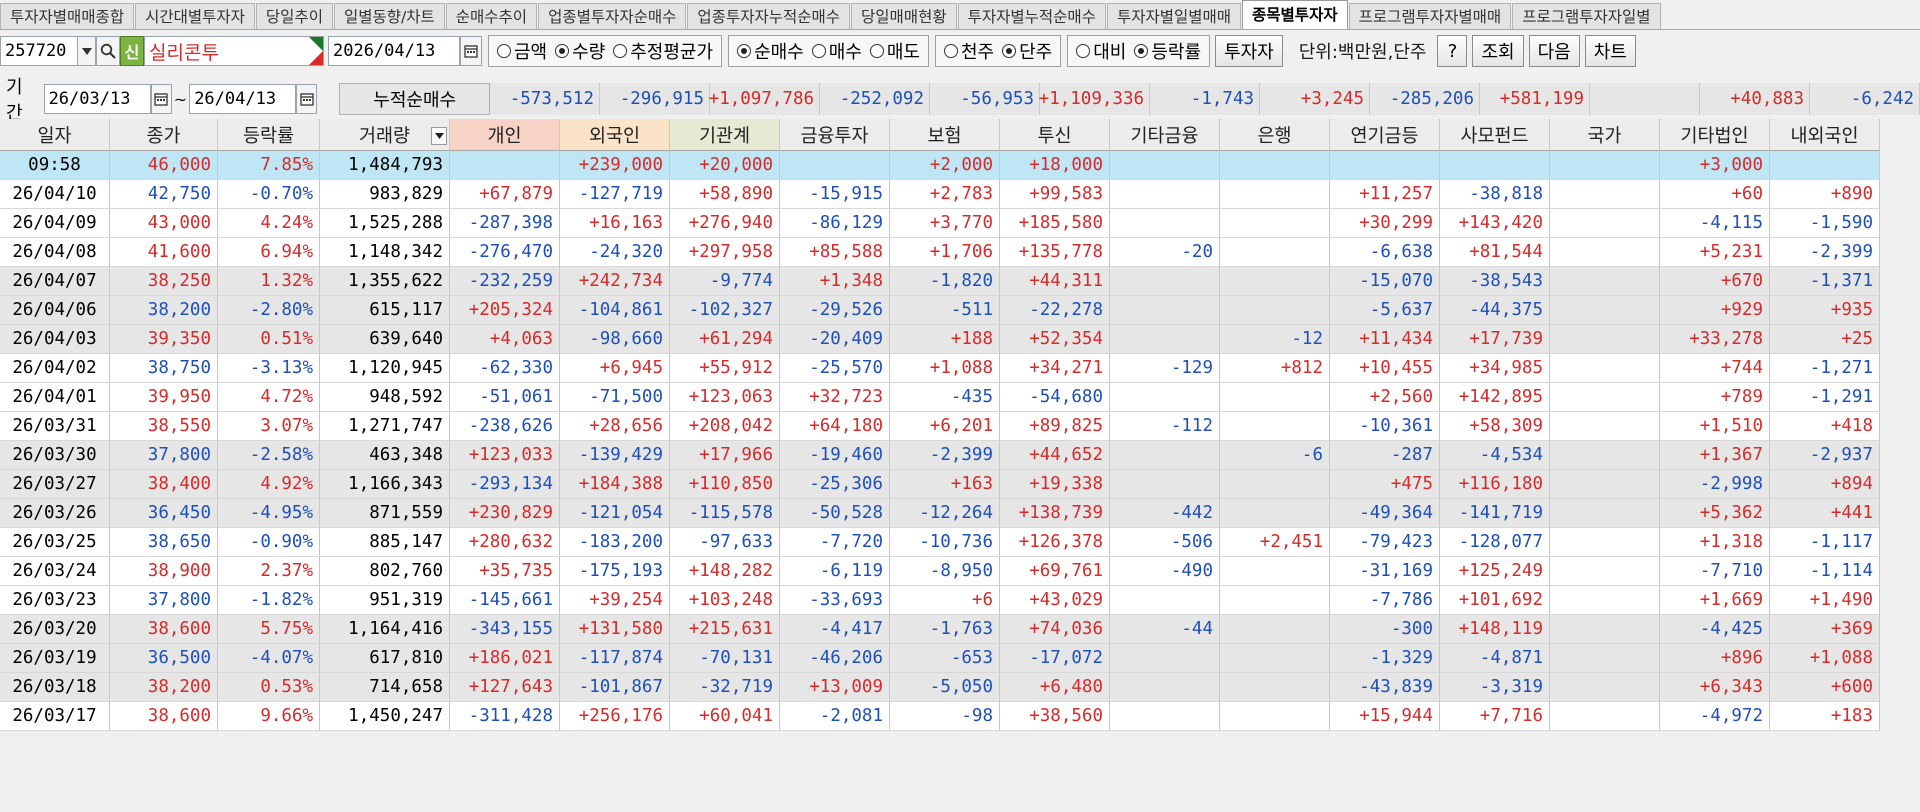  I want to click on date-picker-button, so click(471, 51).